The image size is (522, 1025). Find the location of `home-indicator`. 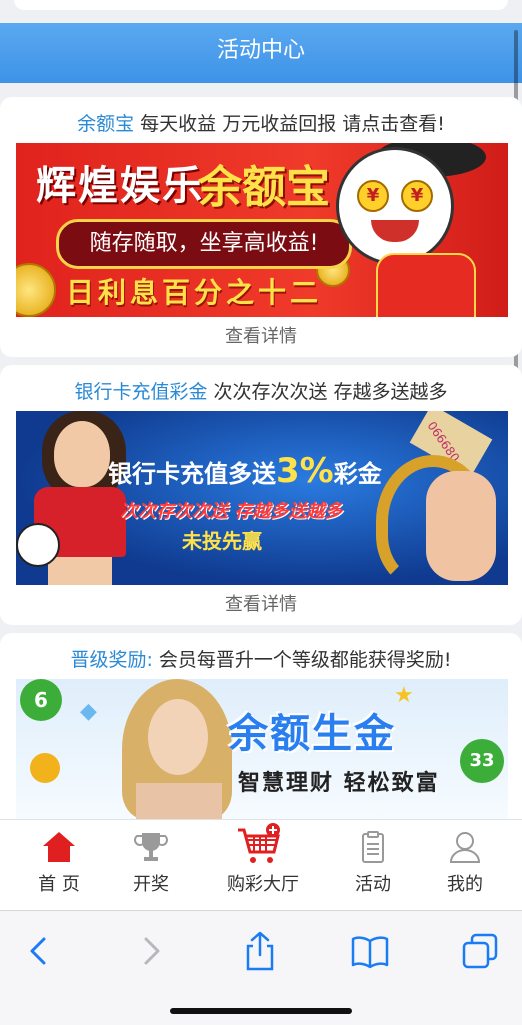

home-indicator is located at coordinates (261, 1011).